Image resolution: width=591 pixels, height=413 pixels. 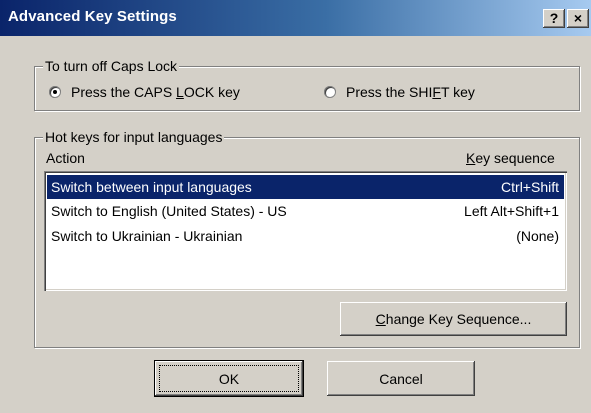 I want to click on close-button: ×, so click(x=578, y=18).